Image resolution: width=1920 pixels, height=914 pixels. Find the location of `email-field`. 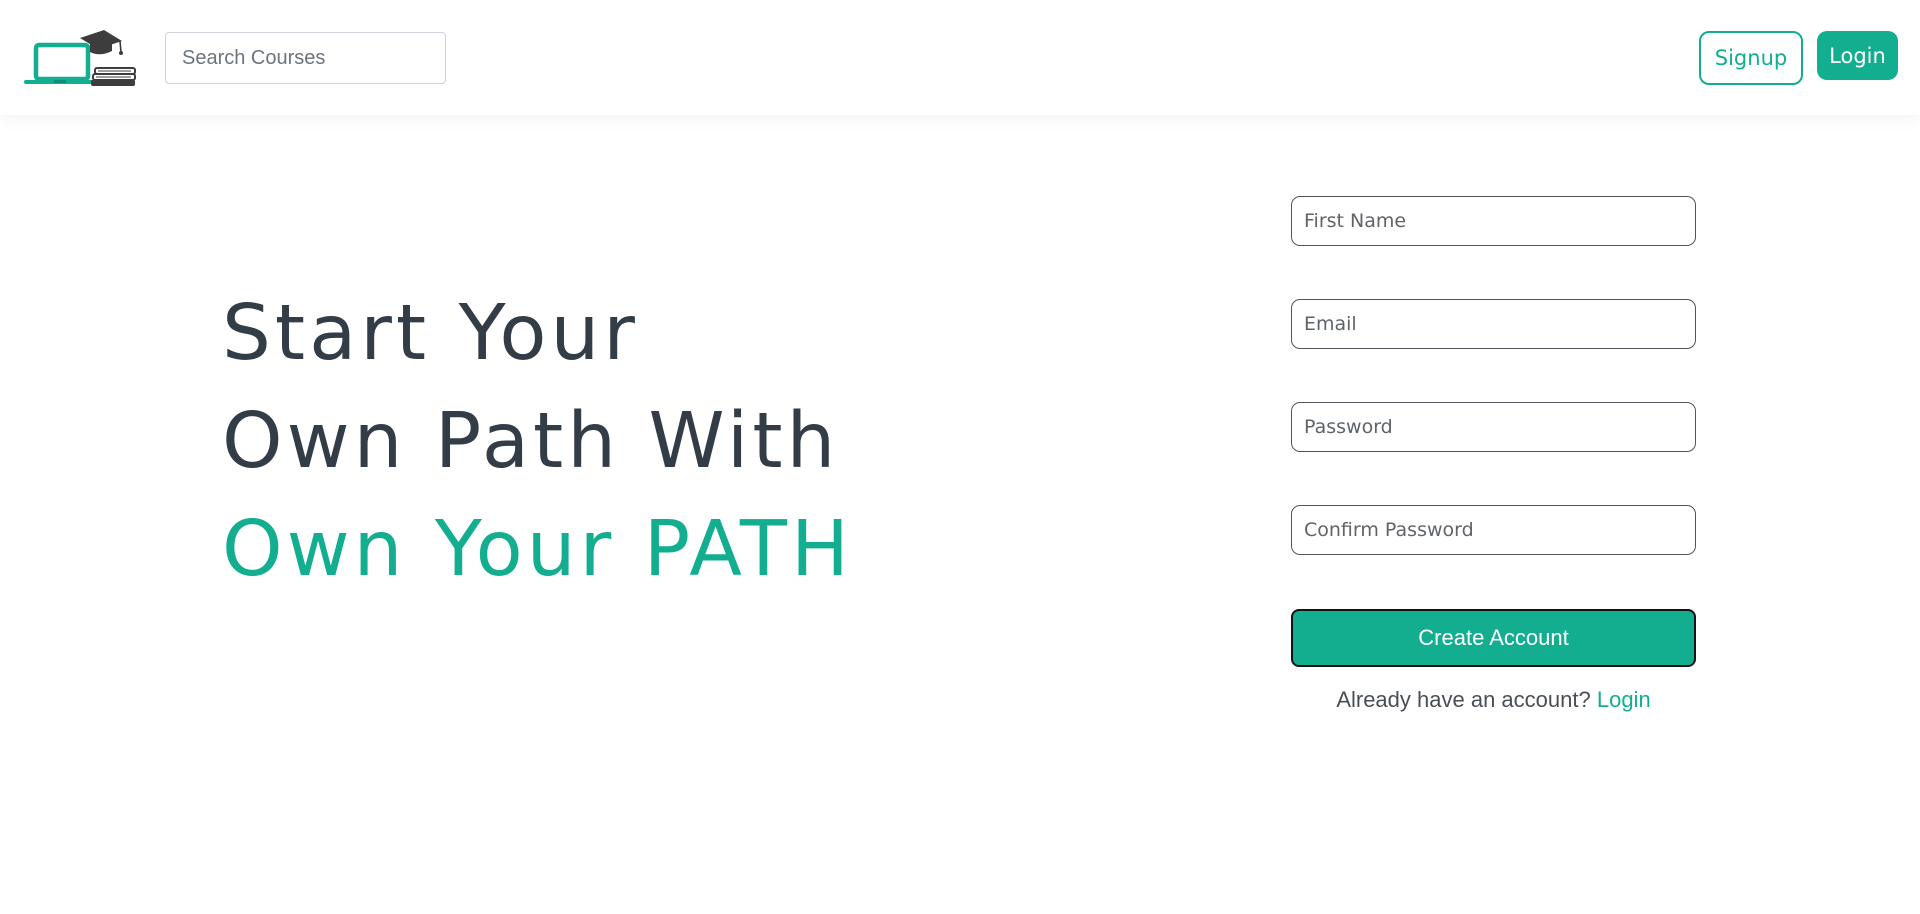

email-field is located at coordinates (1493, 324).